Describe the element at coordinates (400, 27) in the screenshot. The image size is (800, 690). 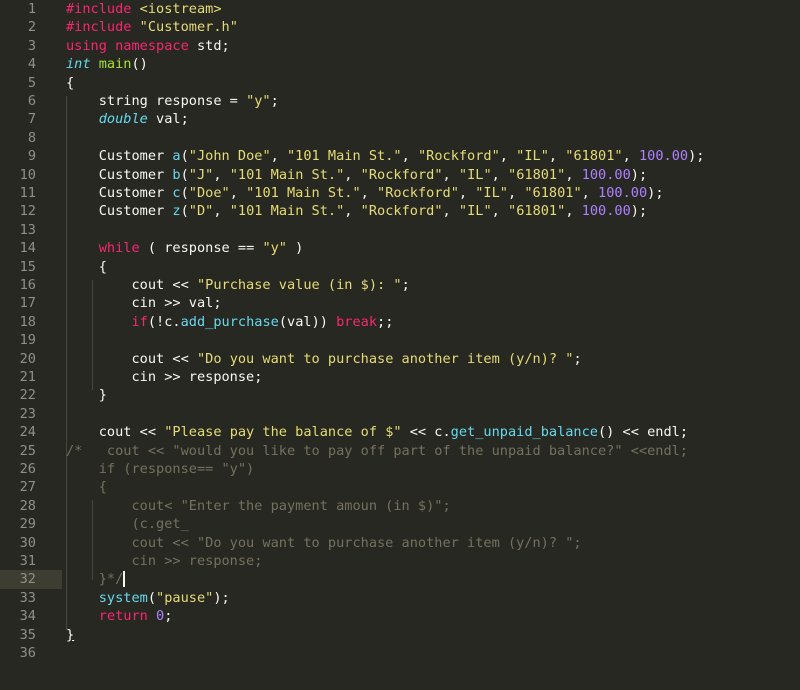
I see `code-line: 2 #include "Customer.h"` at that location.